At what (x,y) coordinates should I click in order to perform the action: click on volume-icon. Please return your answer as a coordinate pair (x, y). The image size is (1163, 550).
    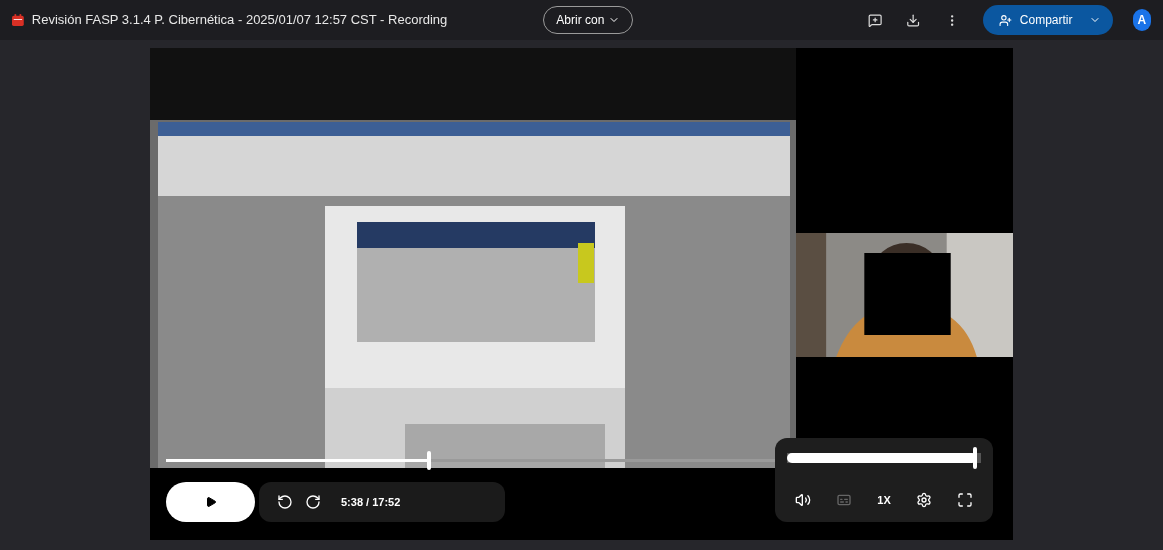
    Looking at the image, I should click on (803, 500).